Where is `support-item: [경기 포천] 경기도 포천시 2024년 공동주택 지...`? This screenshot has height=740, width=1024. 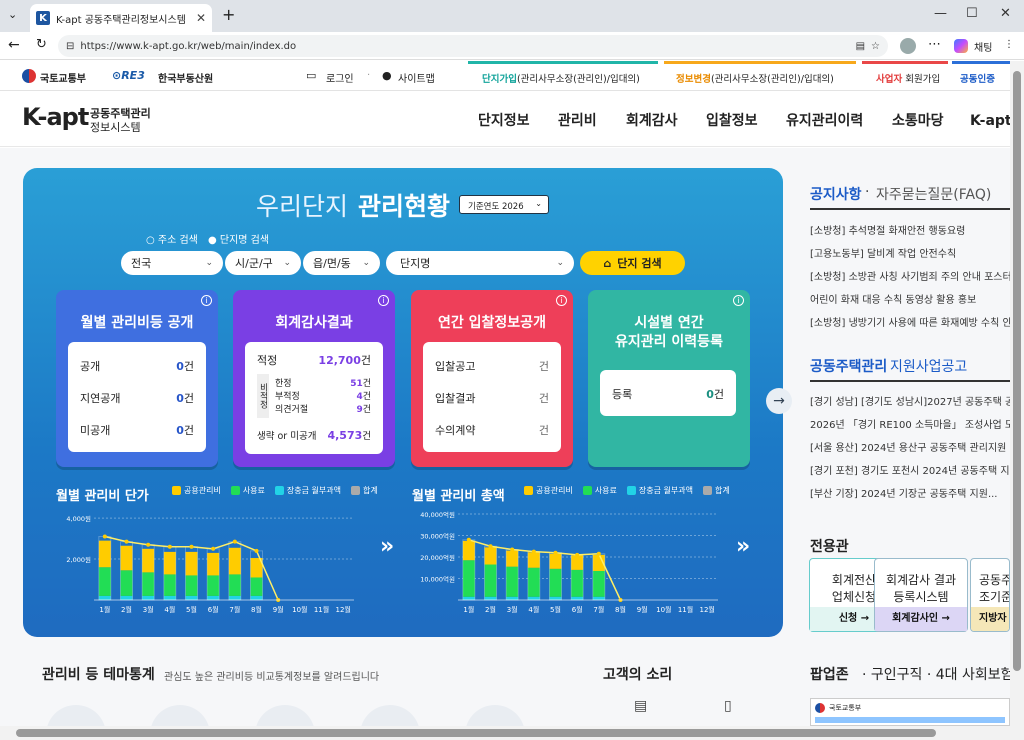 support-item: [경기 포천] 경기도 포천시 2024년 공동주택 지... is located at coordinates (910, 469).